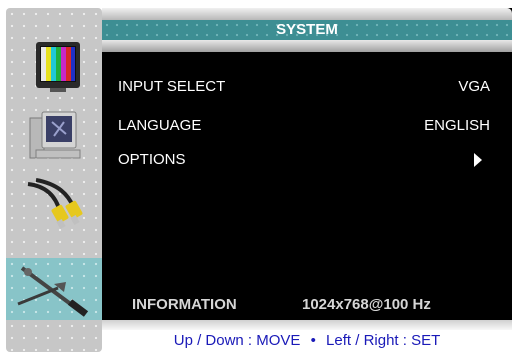  I want to click on help-move-text: Up / Down : MOVE, so click(237, 340).